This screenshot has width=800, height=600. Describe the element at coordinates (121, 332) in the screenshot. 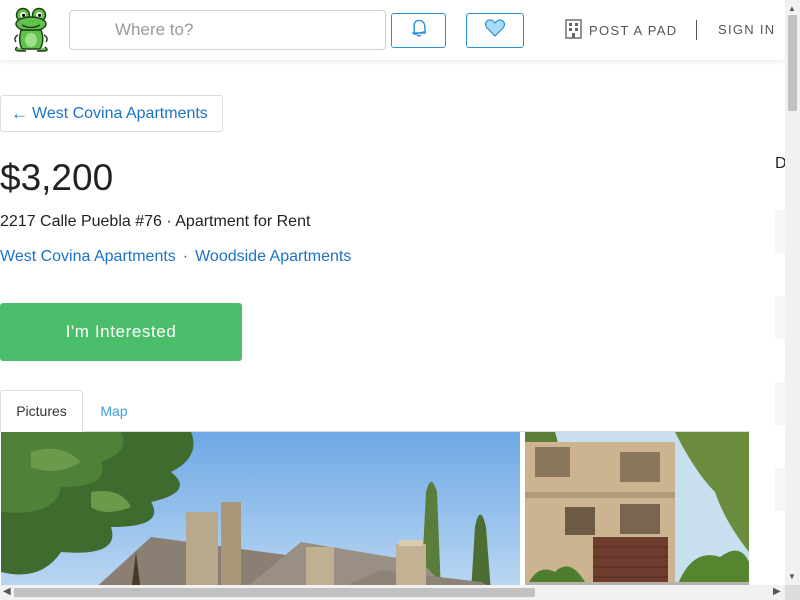

I see `im-interested-button: I'm Interested` at that location.